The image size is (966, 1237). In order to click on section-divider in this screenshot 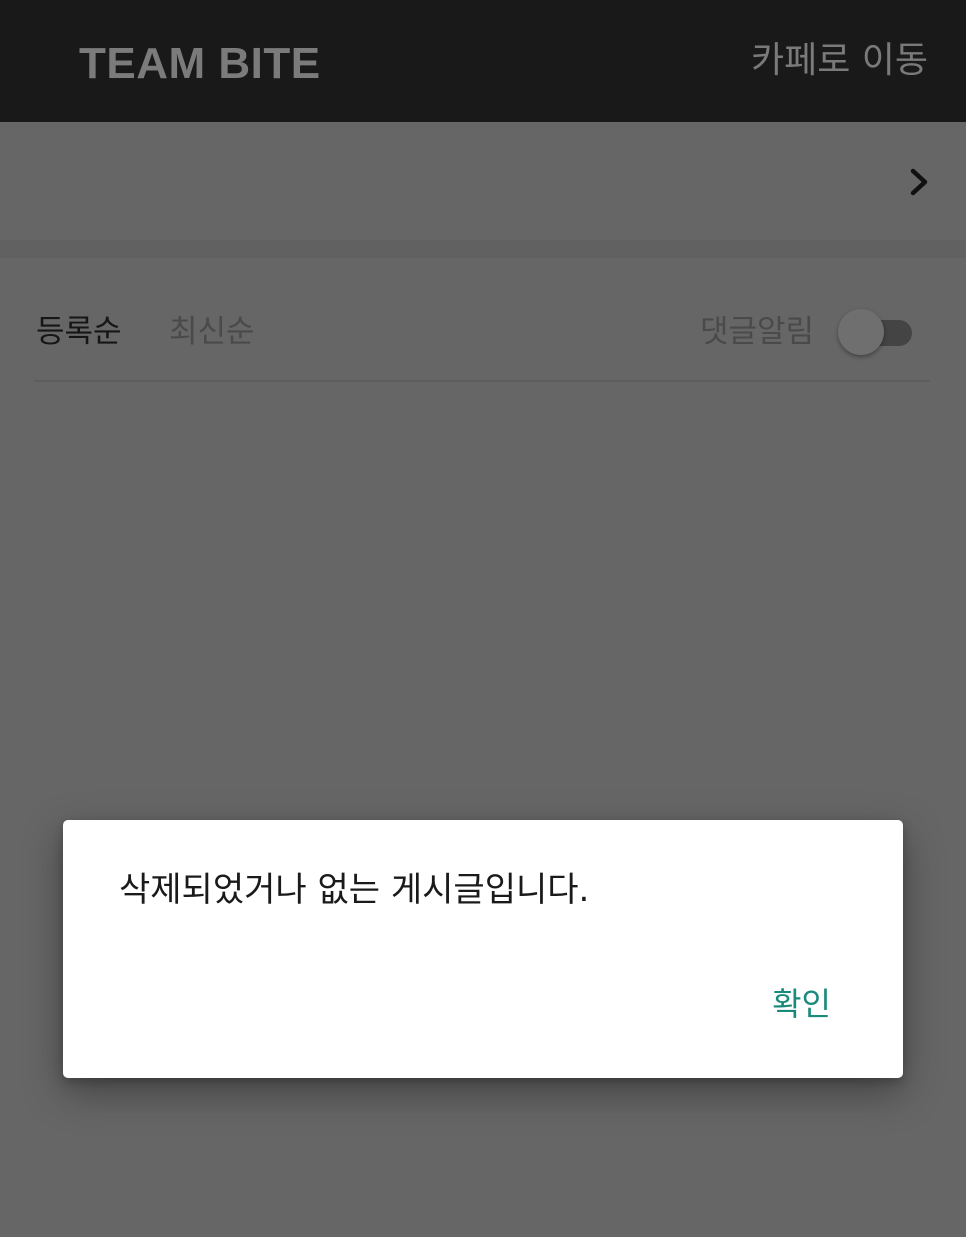, I will do `click(483, 249)`.